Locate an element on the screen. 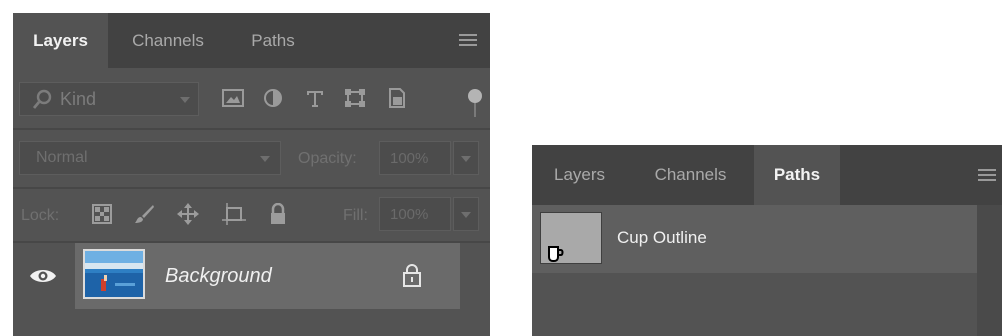  path-name: Cup Outline is located at coordinates (662, 238).